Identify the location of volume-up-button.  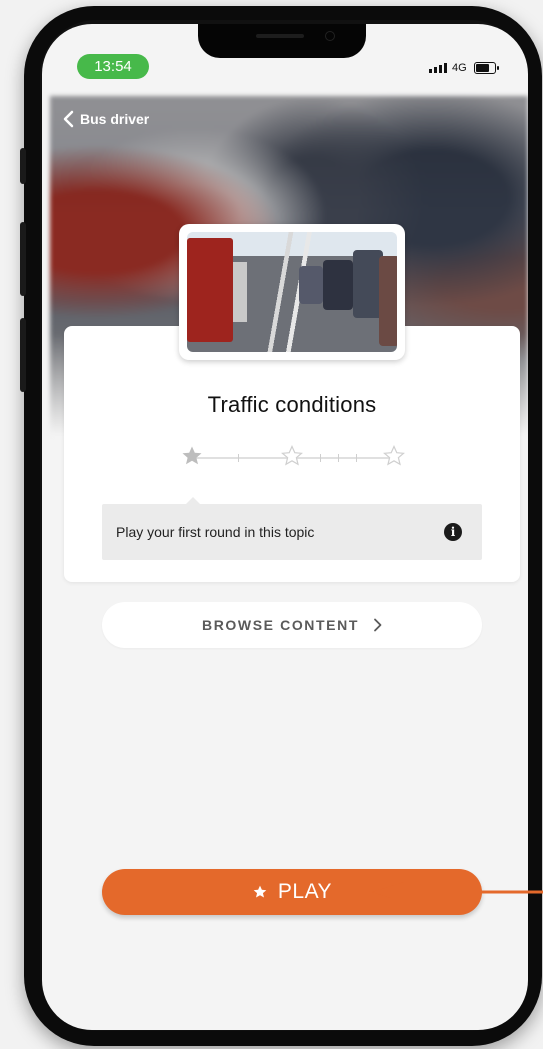
(23, 259).